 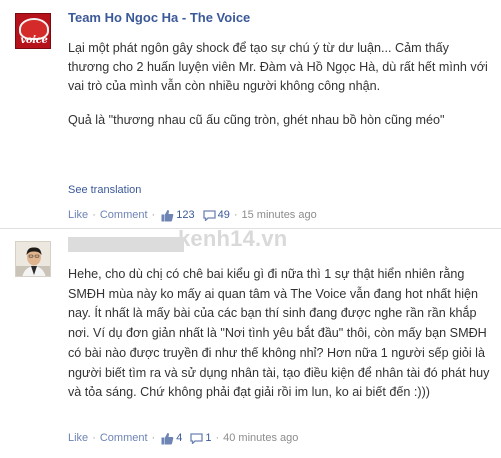 What do you see at coordinates (179, 438) in the screenshot?
I see `likes-count: 4` at bounding box center [179, 438].